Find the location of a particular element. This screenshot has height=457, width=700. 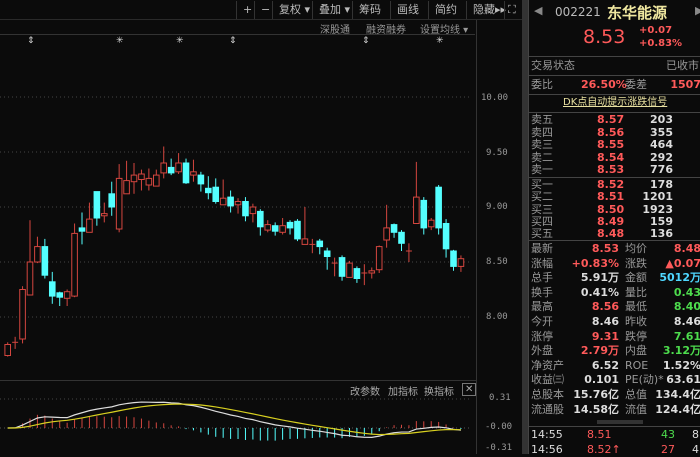

stat-value: 0.43 is located at coordinates (686, 292).